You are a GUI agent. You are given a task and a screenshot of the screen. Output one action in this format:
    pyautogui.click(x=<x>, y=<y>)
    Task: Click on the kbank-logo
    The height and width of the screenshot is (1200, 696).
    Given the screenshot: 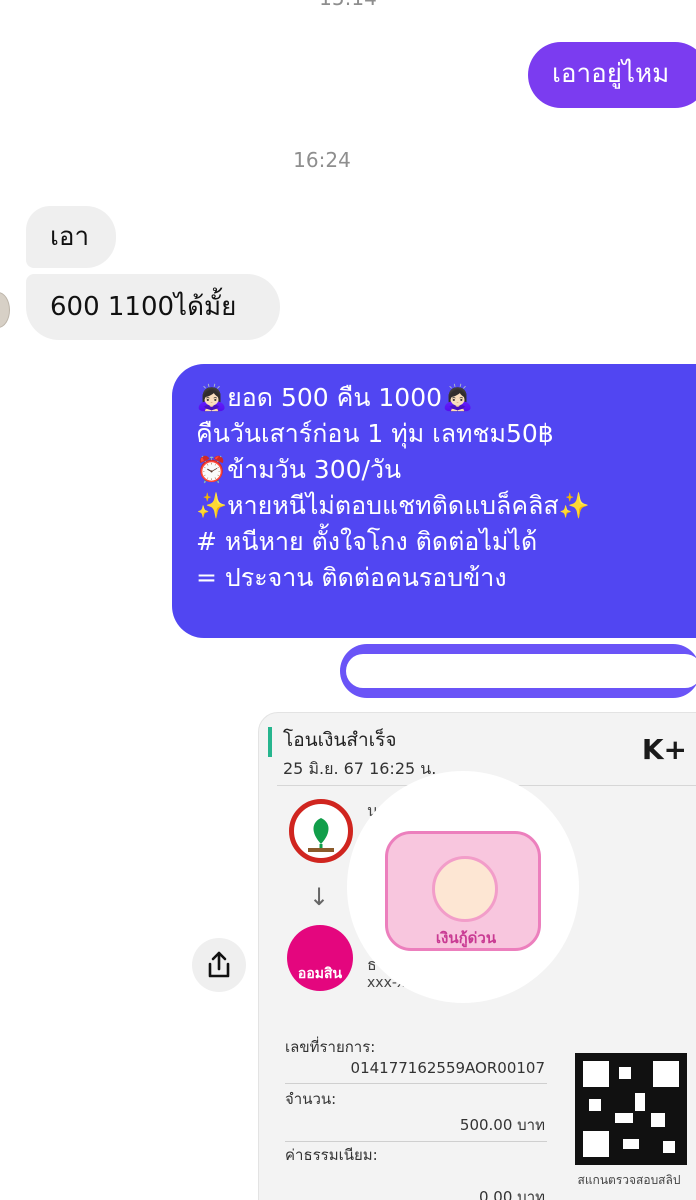 What is the action you would take?
    pyautogui.click(x=321, y=831)
    